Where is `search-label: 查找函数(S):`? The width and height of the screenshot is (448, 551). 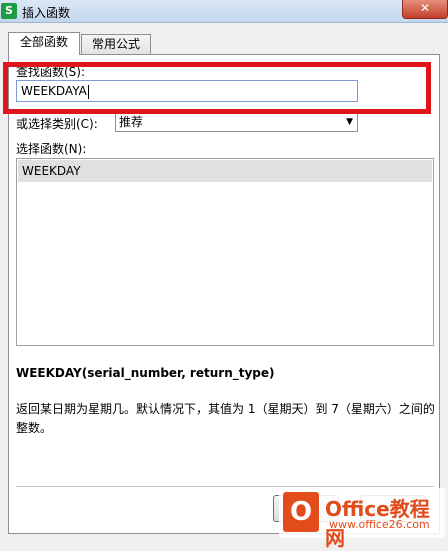 search-label: 查找函数(S): is located at coordinates (51, 72).